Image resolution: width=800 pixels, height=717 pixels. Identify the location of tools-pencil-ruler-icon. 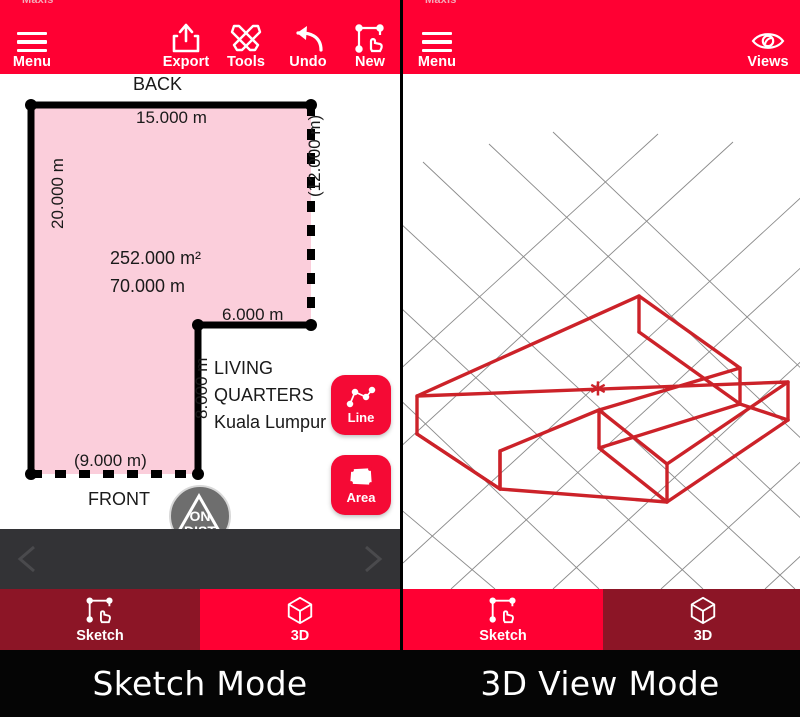
(246, 37).